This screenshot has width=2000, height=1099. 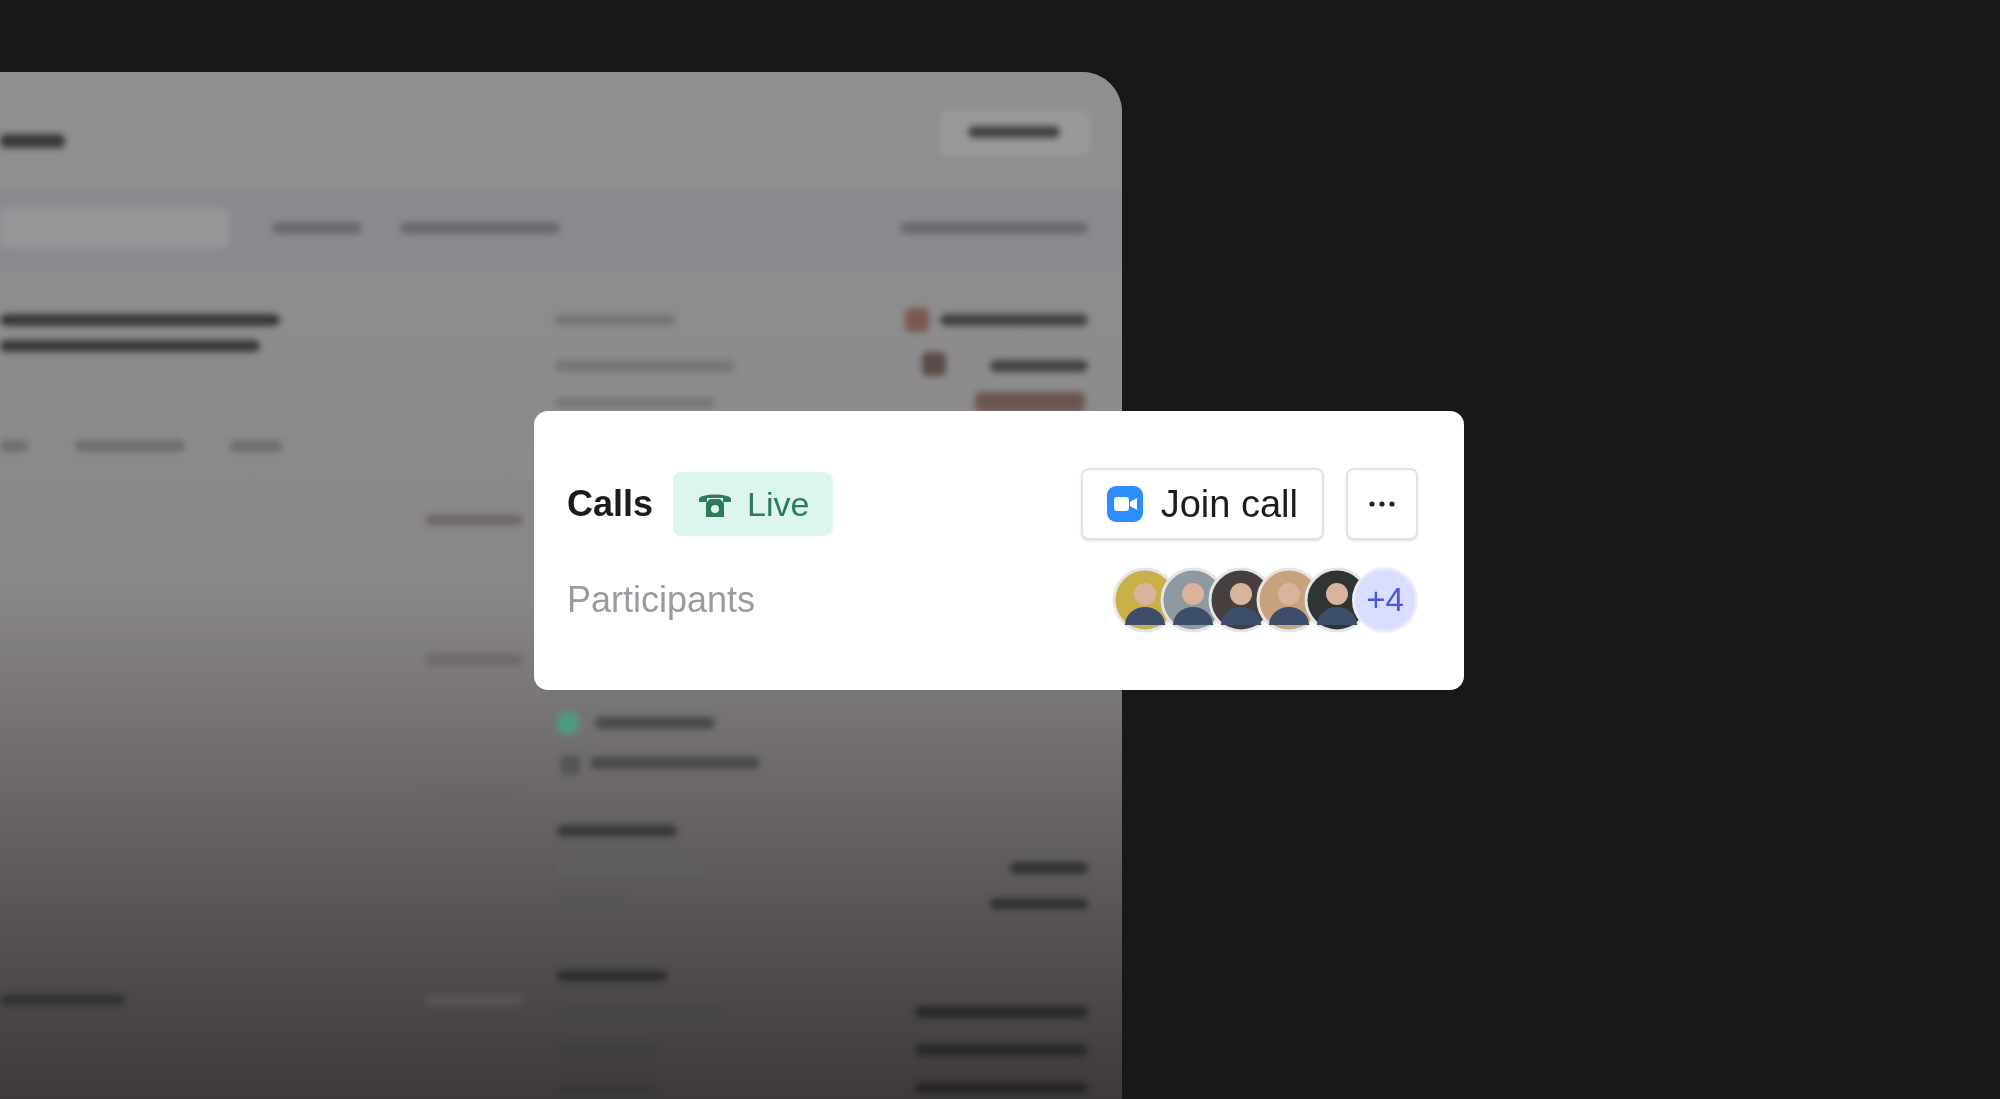 I want to click on join-call-button: Join call, so click(x=1202, y=504).